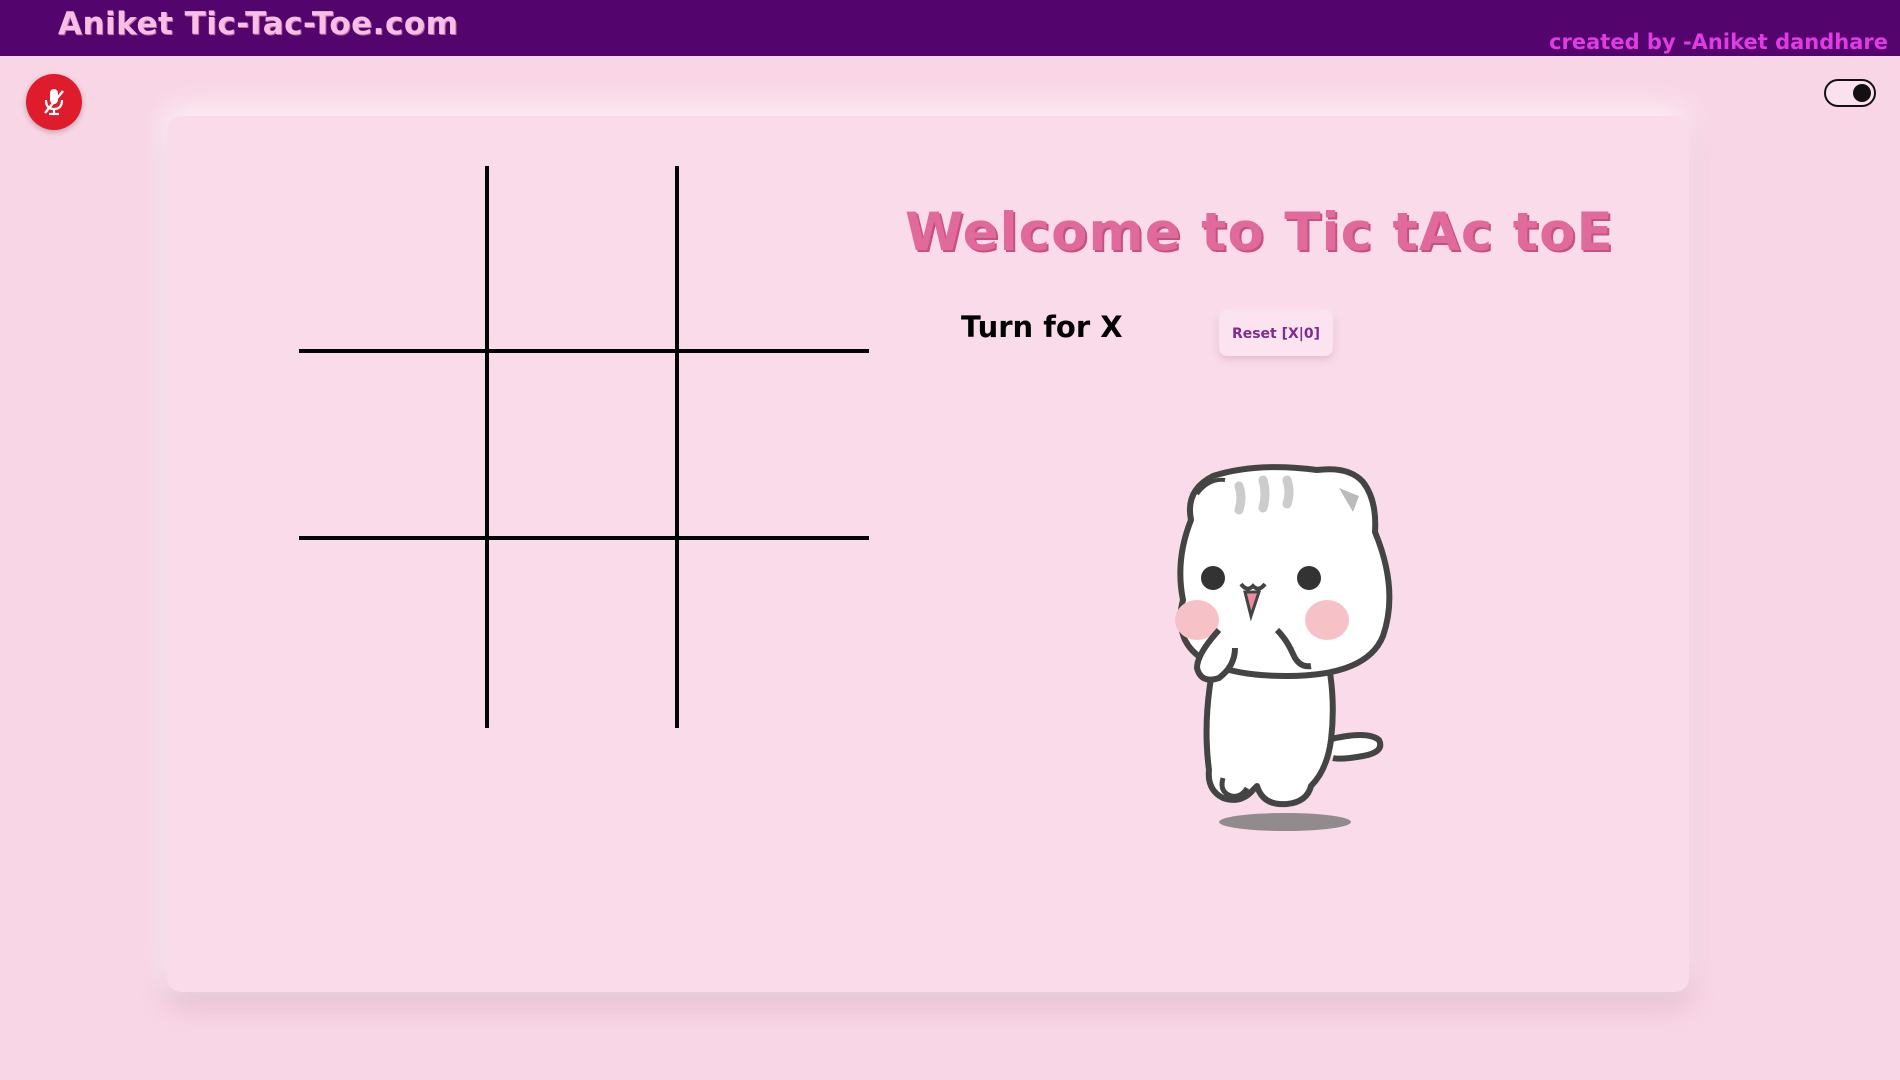 Image resolution: width=1900 pixels, height=1080 pixels. I want to click on site-title: Aniket Tic-Tac-Toe.com, so click(258, 24).